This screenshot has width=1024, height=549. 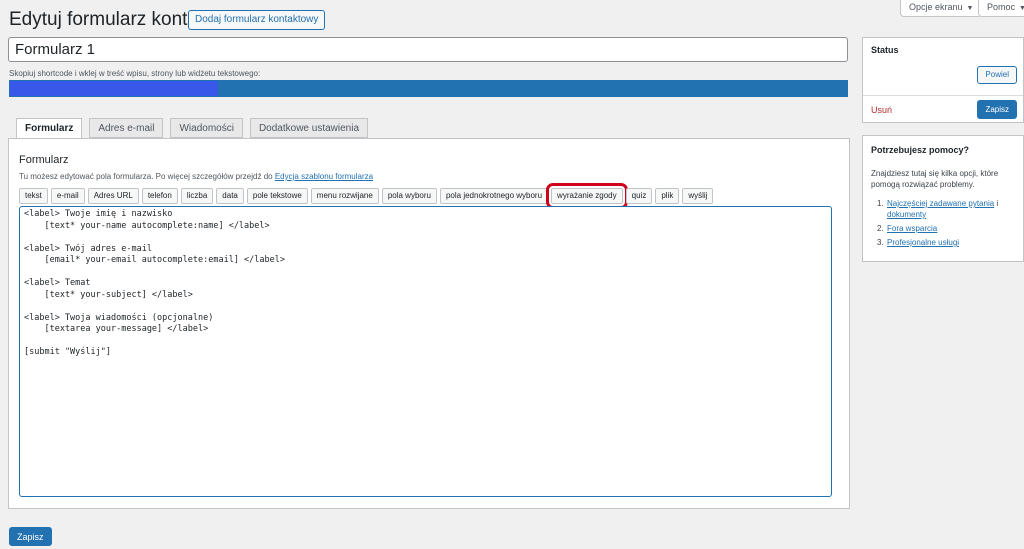 I want to click on tag-button-email: e-mail, so click(x=67, y=196).